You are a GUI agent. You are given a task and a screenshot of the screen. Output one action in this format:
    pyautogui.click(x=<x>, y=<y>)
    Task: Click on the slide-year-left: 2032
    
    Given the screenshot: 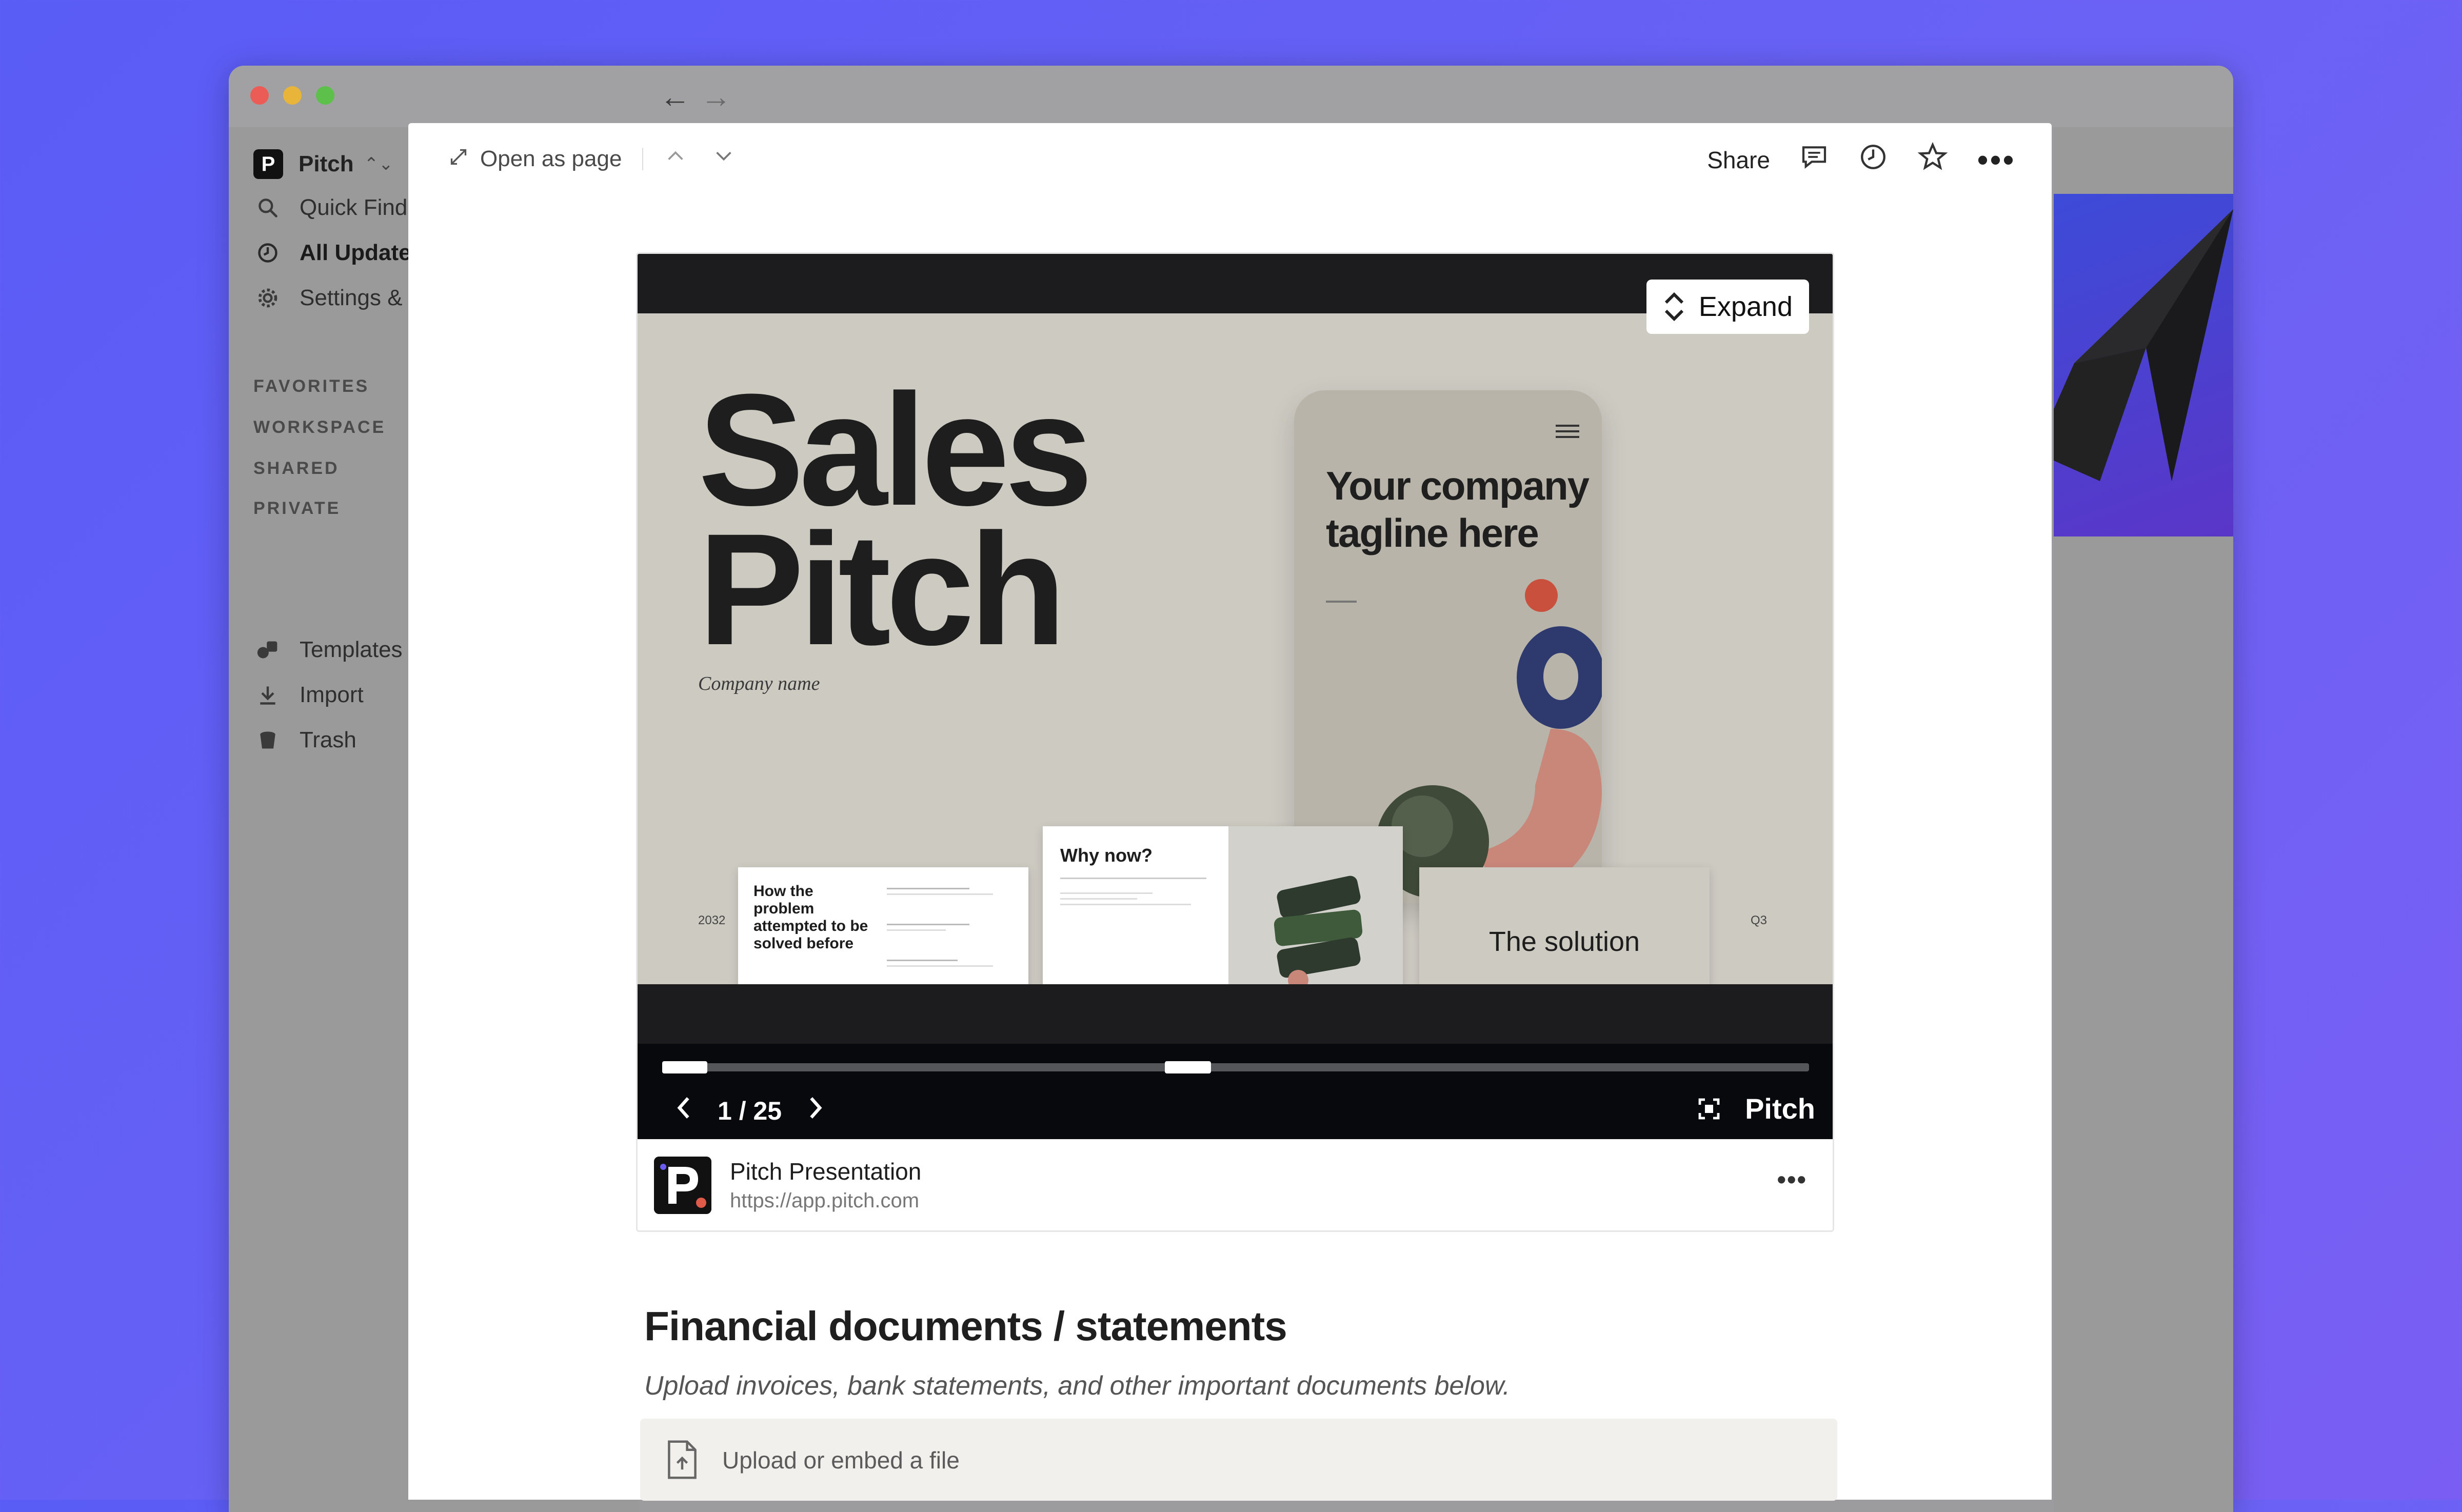 What is the action you would take?
    pyautogui.click(x=712, y=920)
    